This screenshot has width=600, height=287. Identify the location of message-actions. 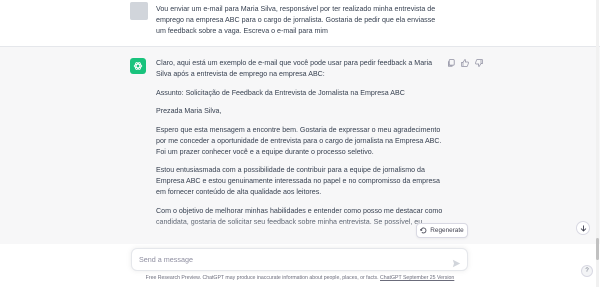
(465, 63).